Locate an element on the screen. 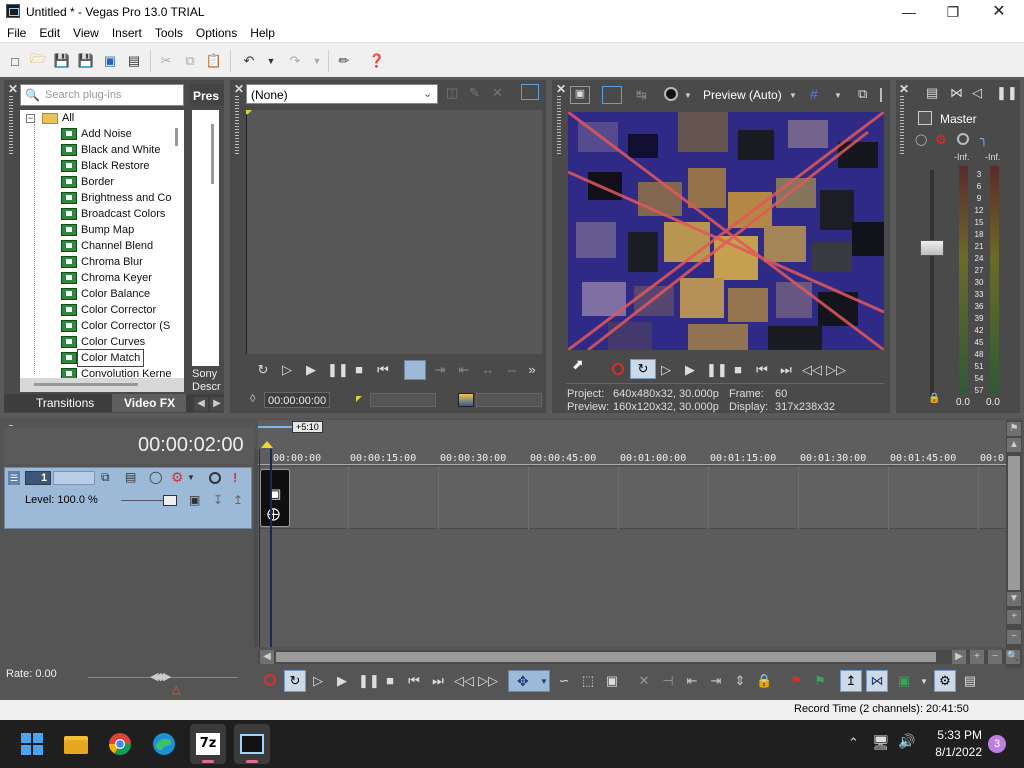 The height and width of the screenshot is (768, 1024). loop-region-bar is located at coordinates (275, 427).